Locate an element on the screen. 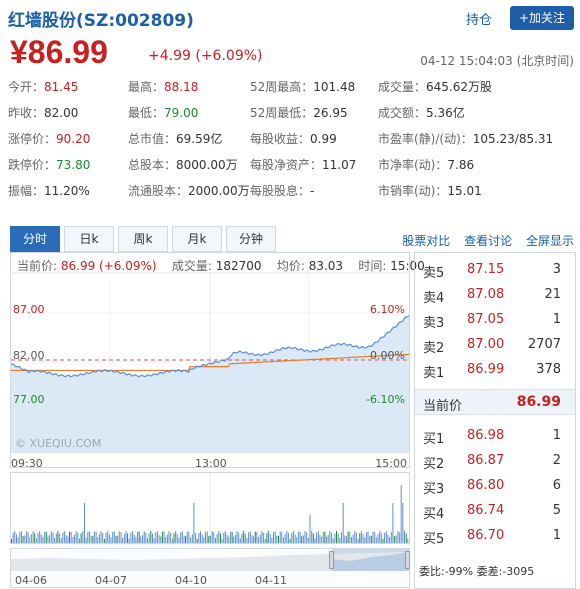 This screenshot has height=589, width=580. stat-label: 流通股本： is located at coordinates (158, 191).